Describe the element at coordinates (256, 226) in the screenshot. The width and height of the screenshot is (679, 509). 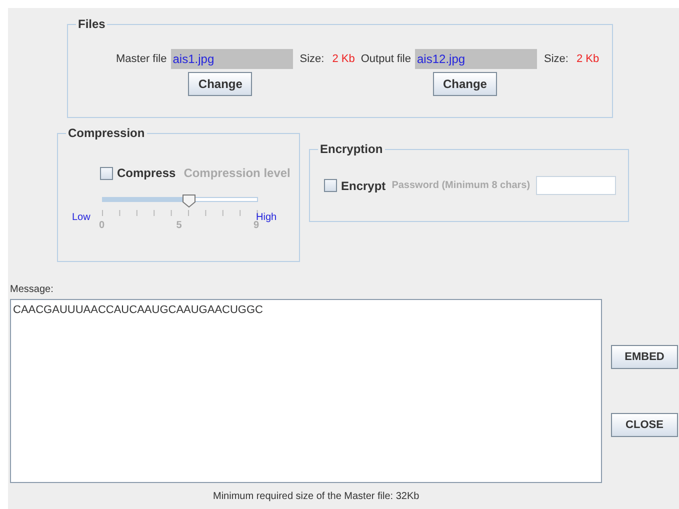
I see `tick-label: 9` at that location.